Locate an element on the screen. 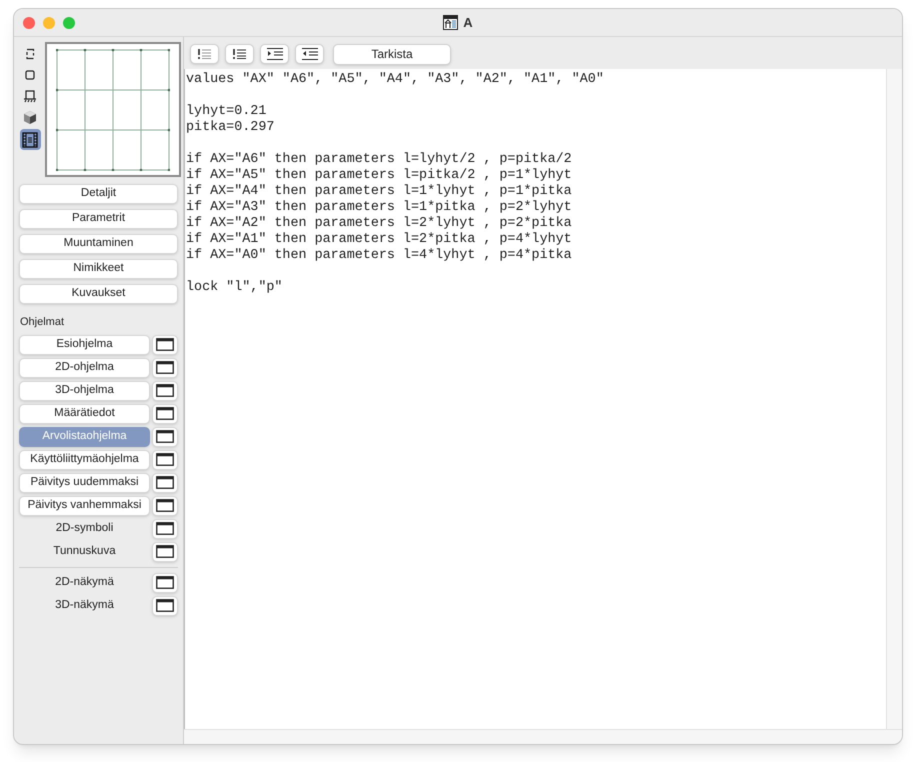  section-button: Muuntaminen is located at coordinates (98, 244).